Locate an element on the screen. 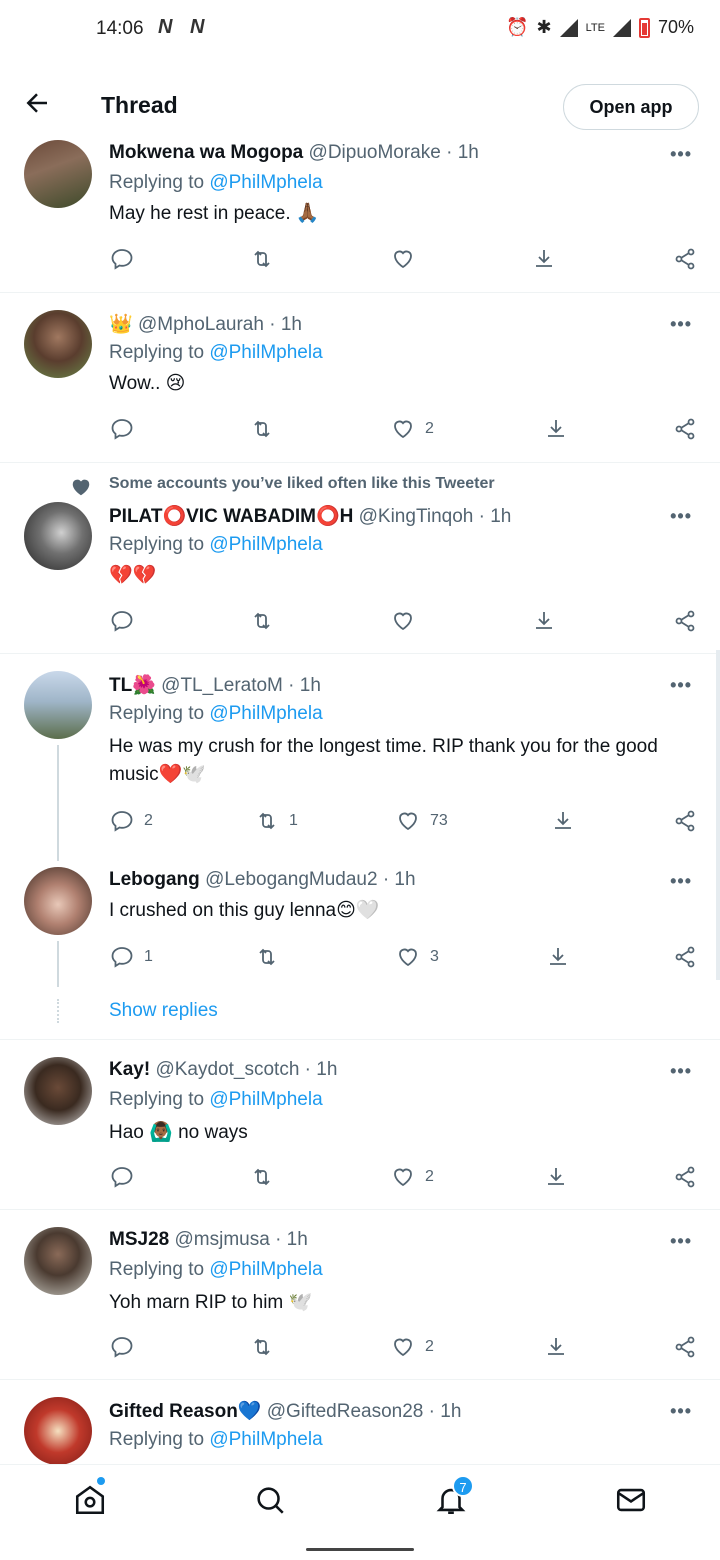 The width and height of the screenshot is (720, 1560). display-name: Kay! is located at coordinates (129, 1069).